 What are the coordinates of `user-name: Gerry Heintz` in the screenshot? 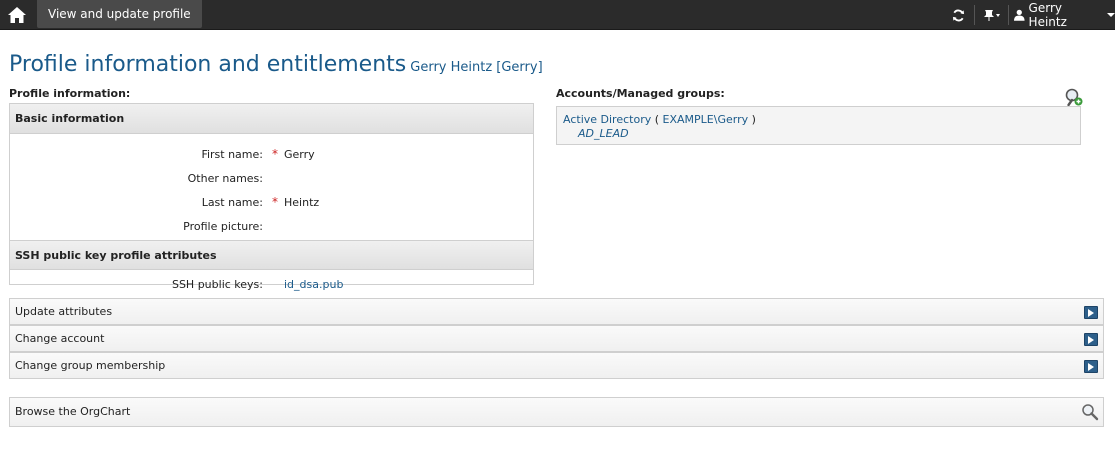 It's located at (1047, 15).